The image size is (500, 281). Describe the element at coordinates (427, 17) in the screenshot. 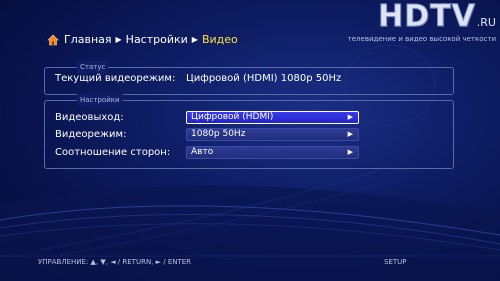

I see `watermark-logo-text: HDTV` at that location.